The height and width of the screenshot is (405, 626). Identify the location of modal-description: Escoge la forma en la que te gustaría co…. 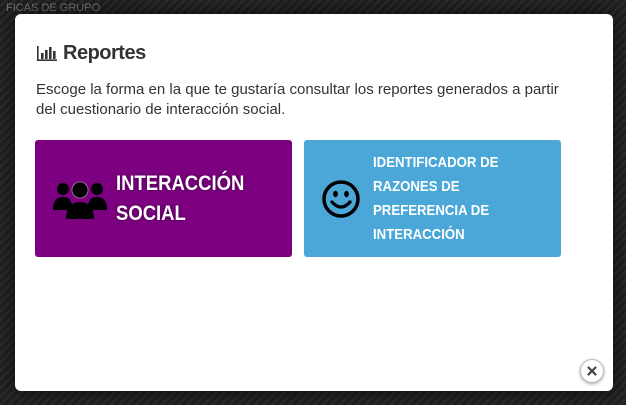
(297, 99).